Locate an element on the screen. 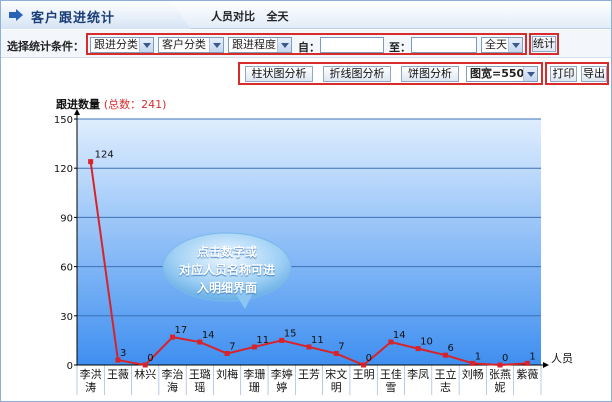 The height and width of the screenshot is (402, 612). chart-width-select: 图宽=550 is located at coordinates (502, 74).